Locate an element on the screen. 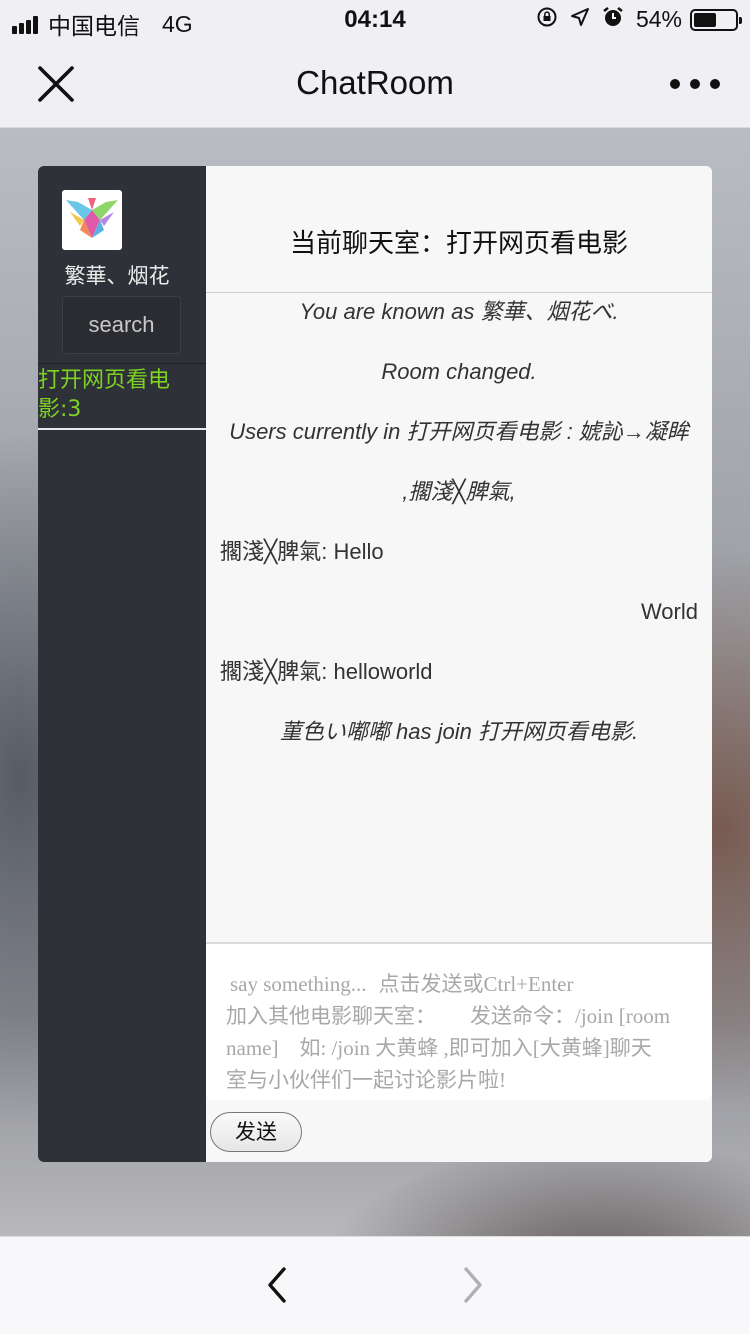 The height and width of the screenshot is (1334, 750). avatar is located at coordinates (92, 220).